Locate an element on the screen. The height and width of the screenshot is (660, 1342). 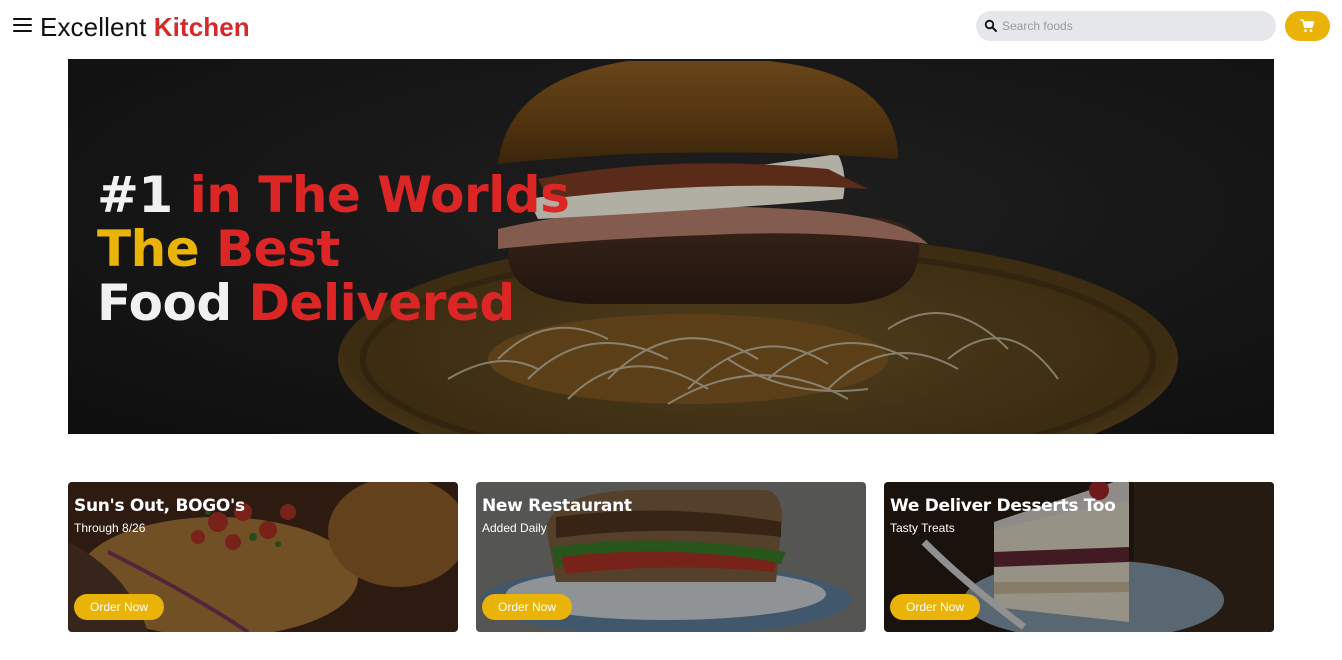
top-navbar: Excellent Kitchen is located at coordinates (671, 28).